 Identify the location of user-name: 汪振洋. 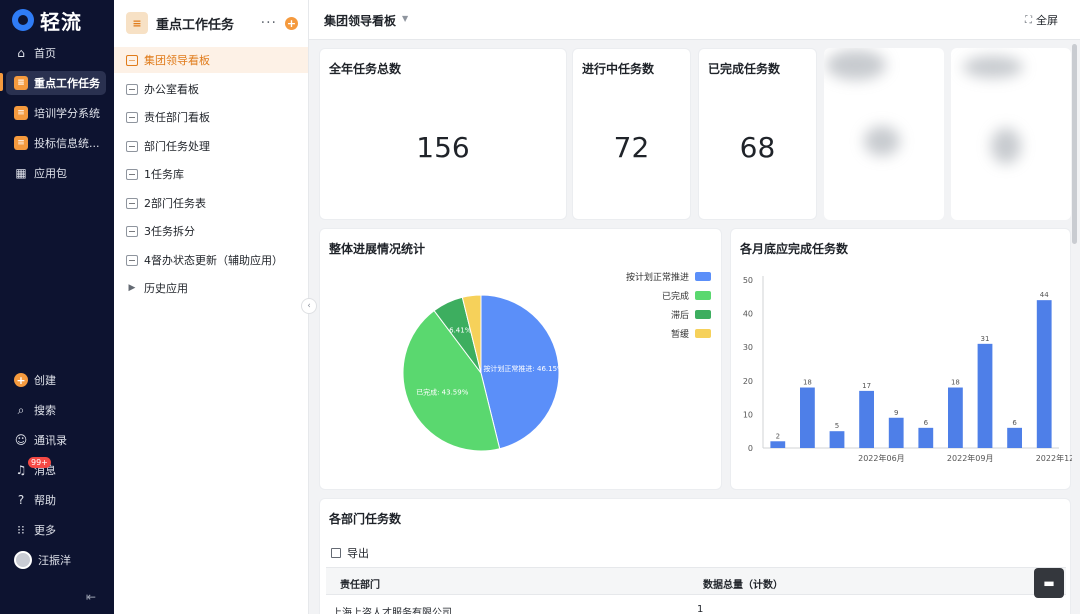
(54, 560).